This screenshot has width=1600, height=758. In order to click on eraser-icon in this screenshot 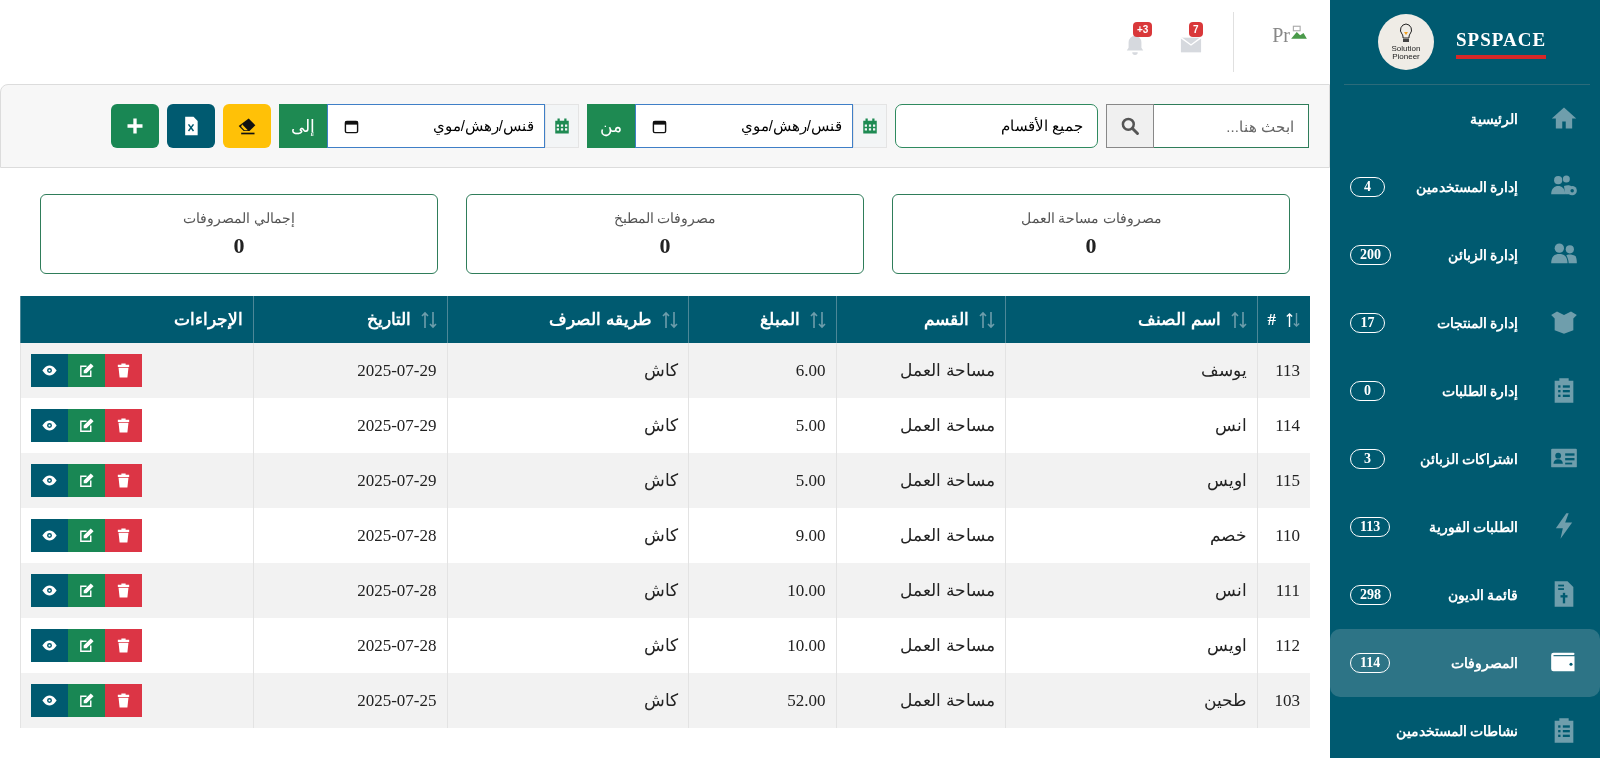, I will do `click(247, 126)`.